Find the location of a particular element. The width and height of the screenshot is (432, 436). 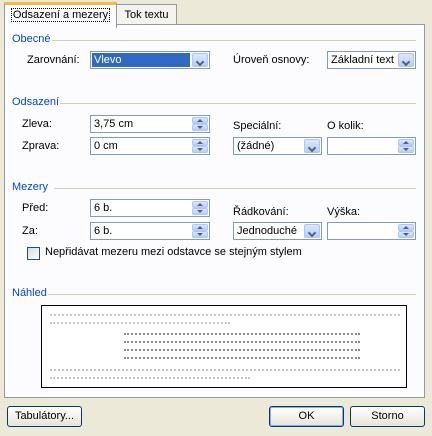

outline-level-value: Základní text is located at coordinates (362, 60).